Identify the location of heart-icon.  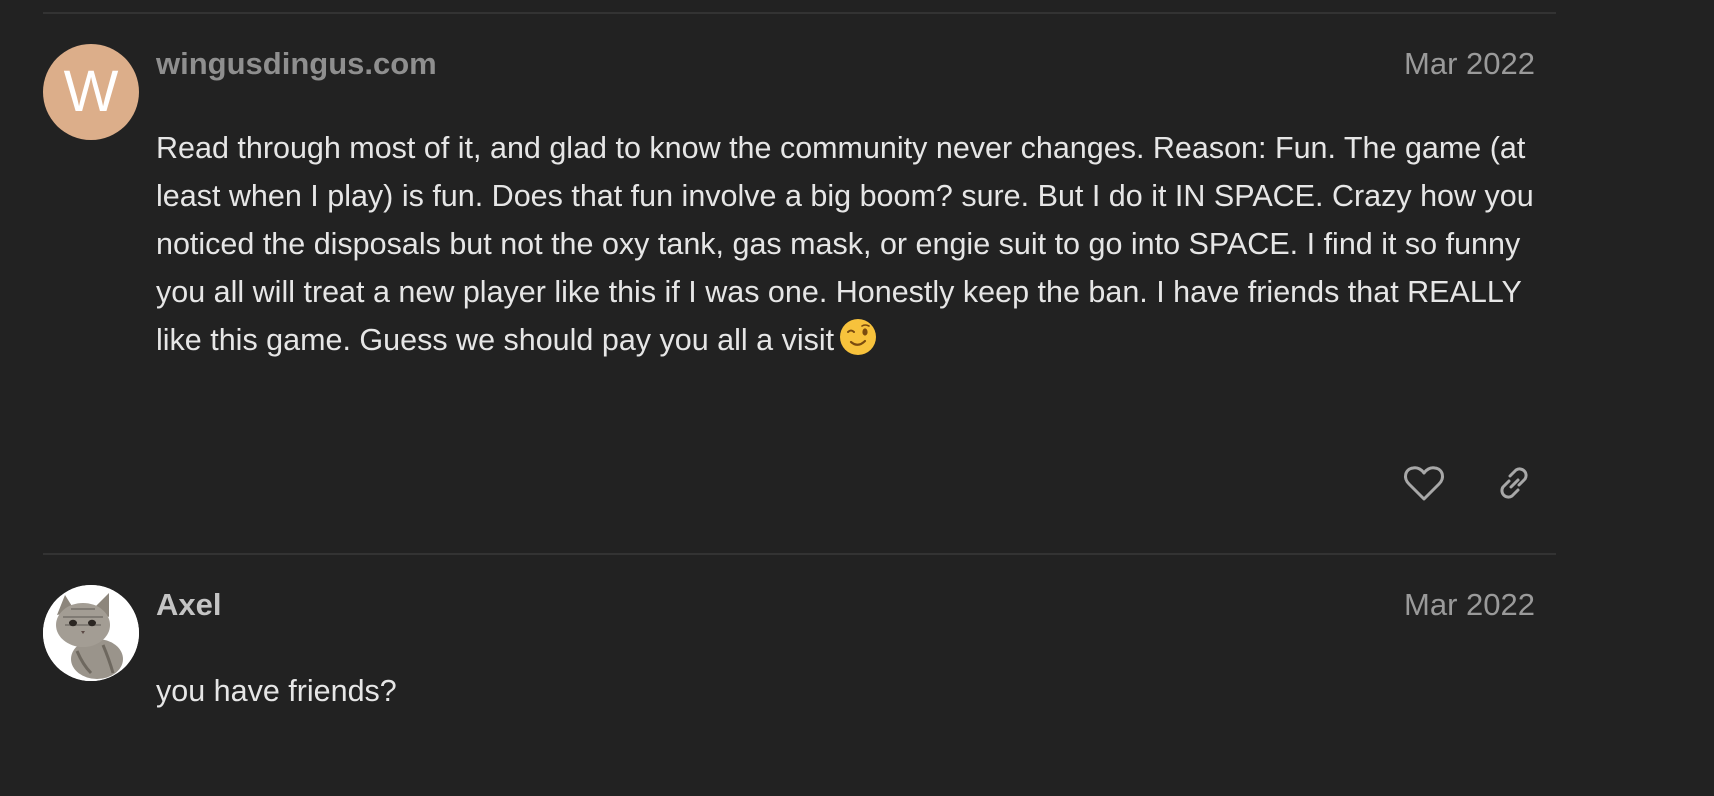
(1423, 483).